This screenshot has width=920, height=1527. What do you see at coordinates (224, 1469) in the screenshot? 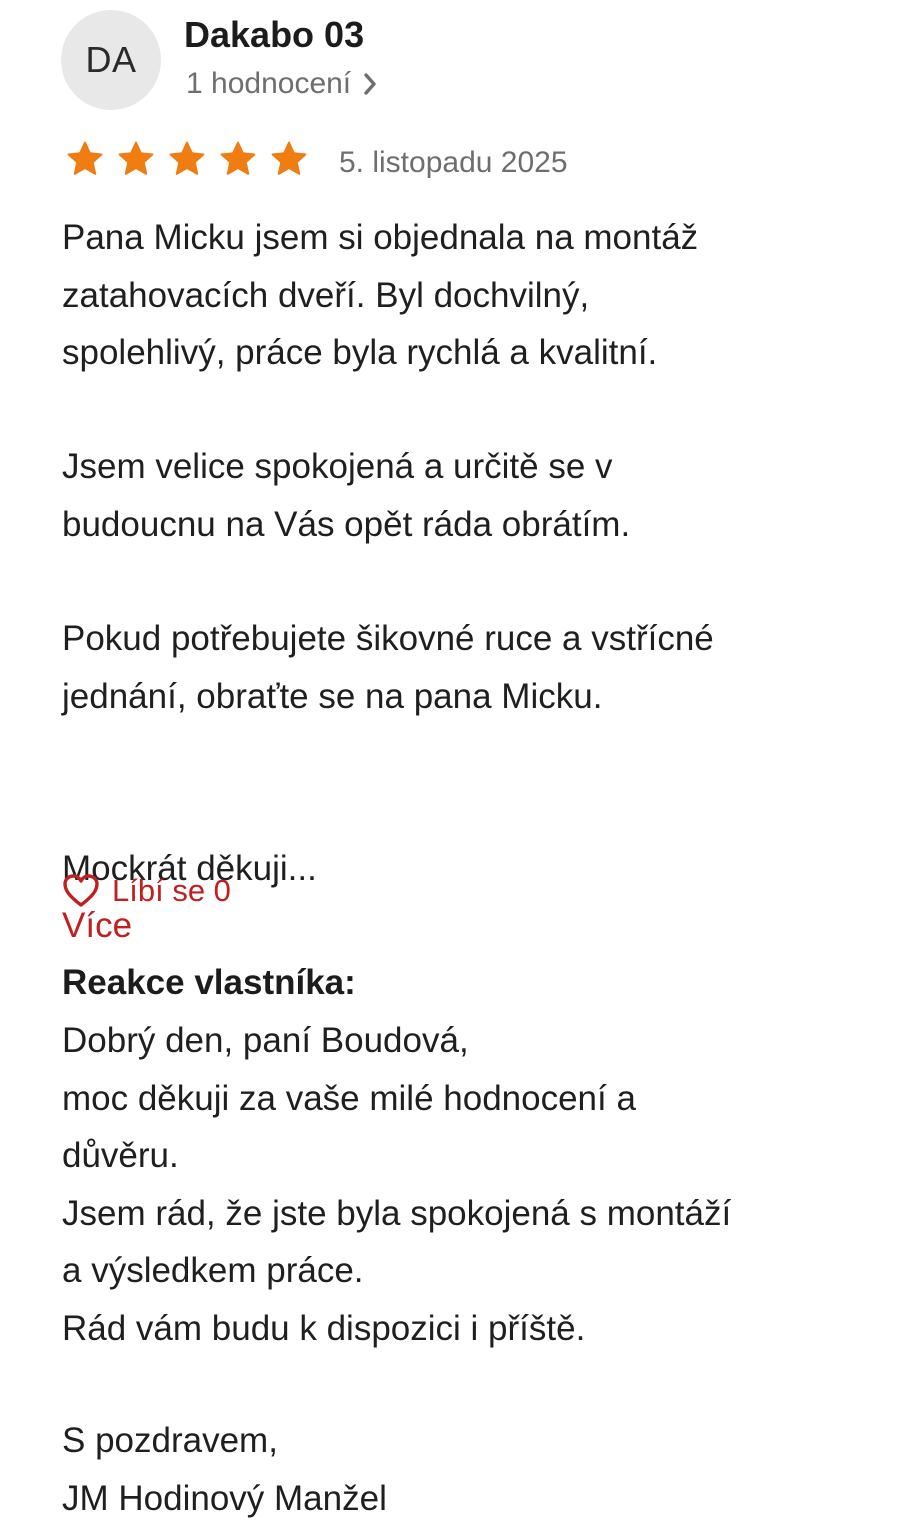
I see `owner-response-closing: S pozdravem, JM Hodinový Manžel` at bounding box center [224, 1469].